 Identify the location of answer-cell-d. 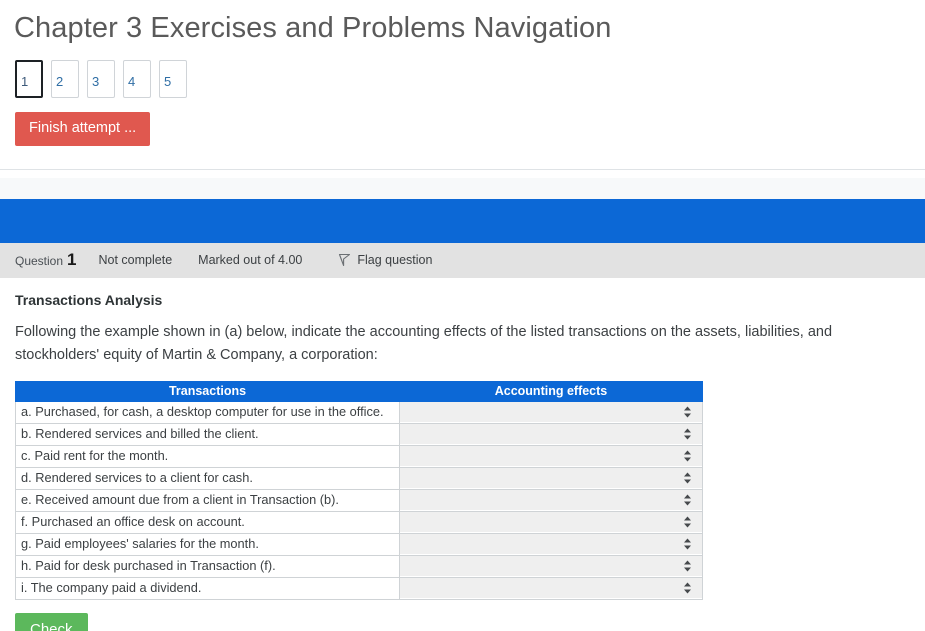
(551, 478).